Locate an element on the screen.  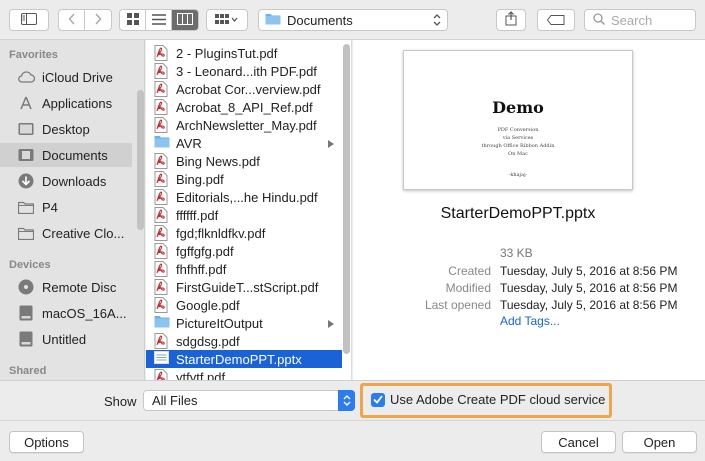
sidebar-item-label: Downloads is located at coordinates (74, 181).